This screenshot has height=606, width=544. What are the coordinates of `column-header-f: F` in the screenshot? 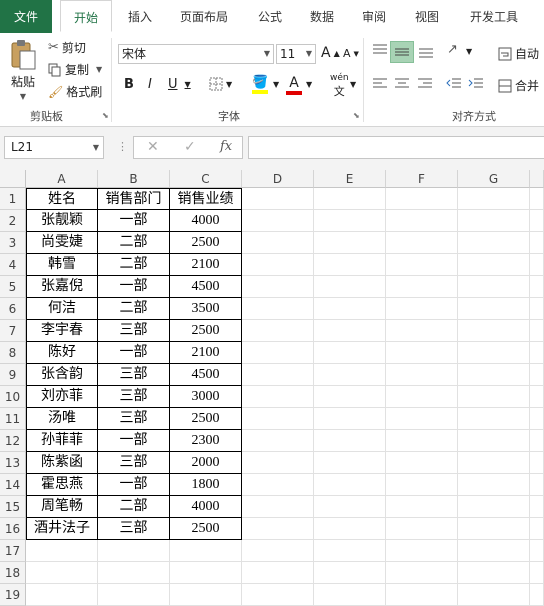 It's located at (422, 179).